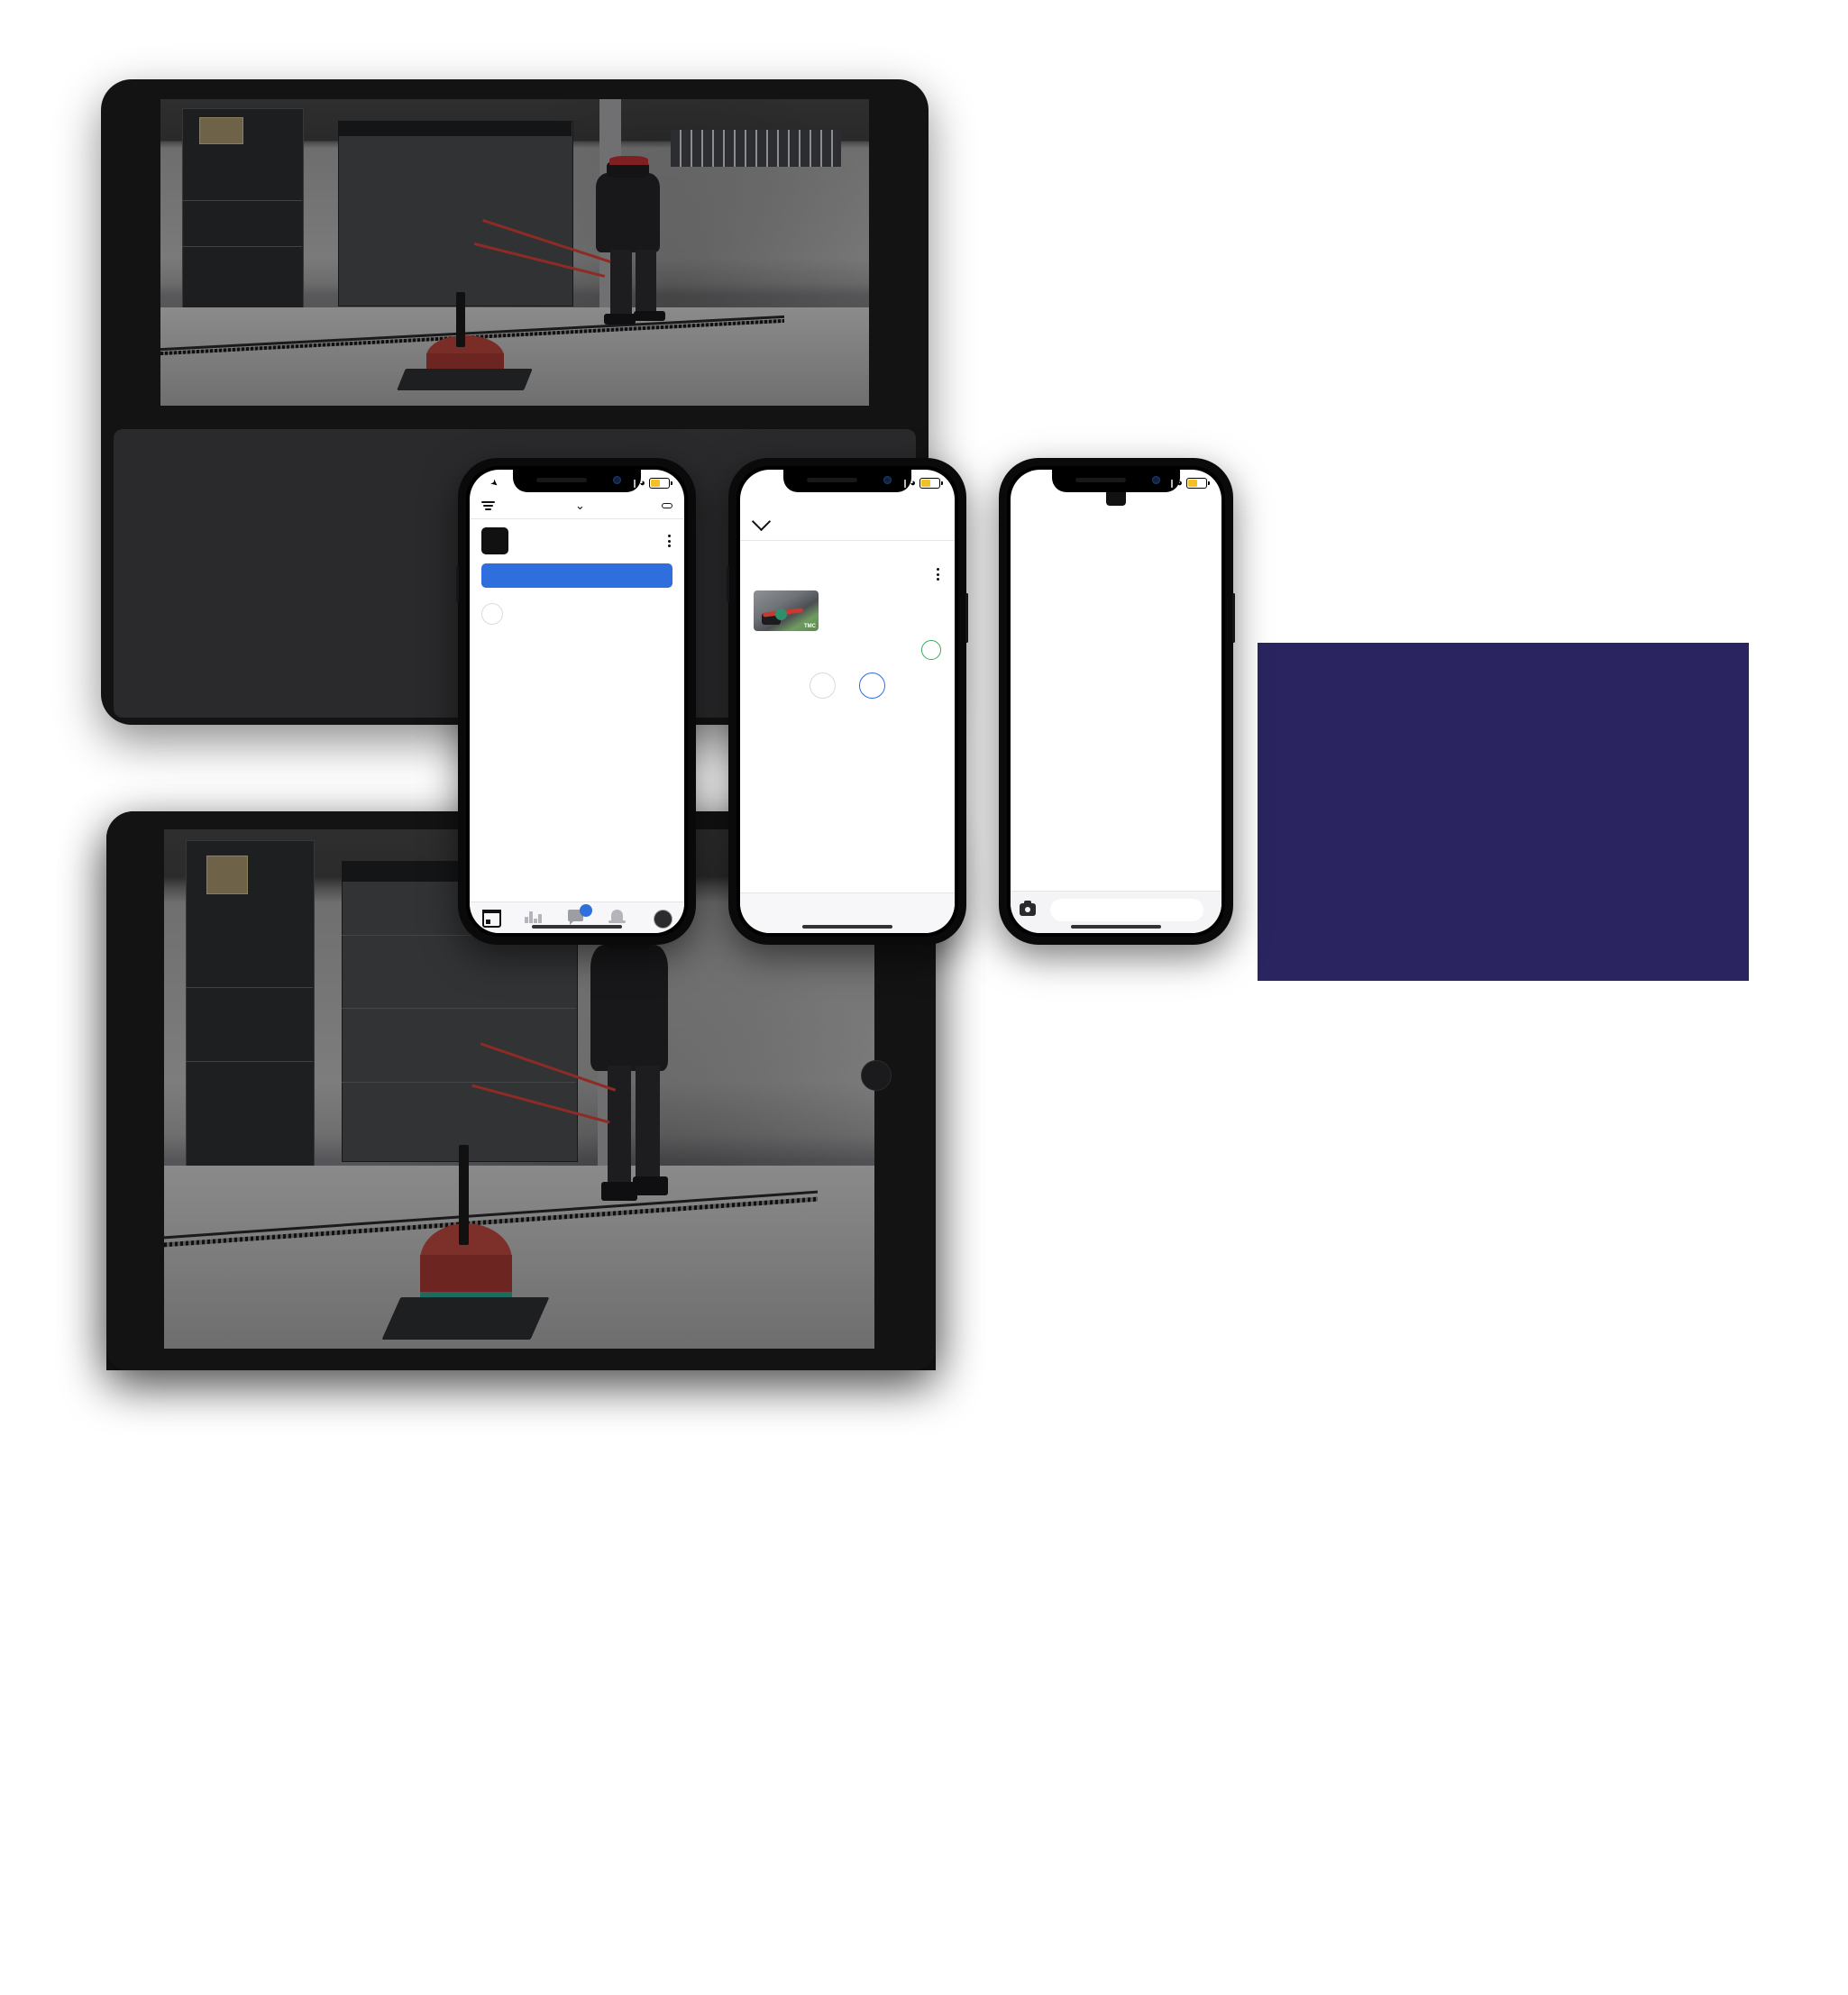  What do you see at coordinates (845, 524) in the screenshot?
I see `reps-counter` at bounding box center [845, 524].